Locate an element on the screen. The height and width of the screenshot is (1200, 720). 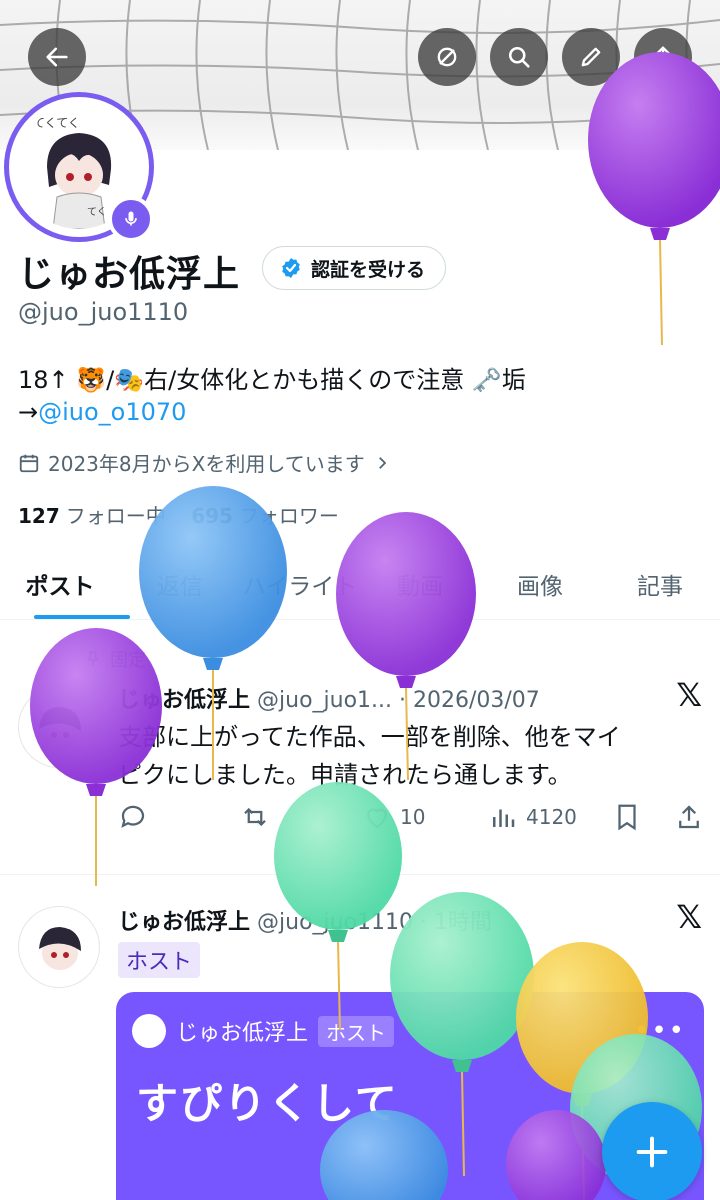
follow-stats: 127 フォロー中 695 フォロワー is located at coordinates (178, 514).